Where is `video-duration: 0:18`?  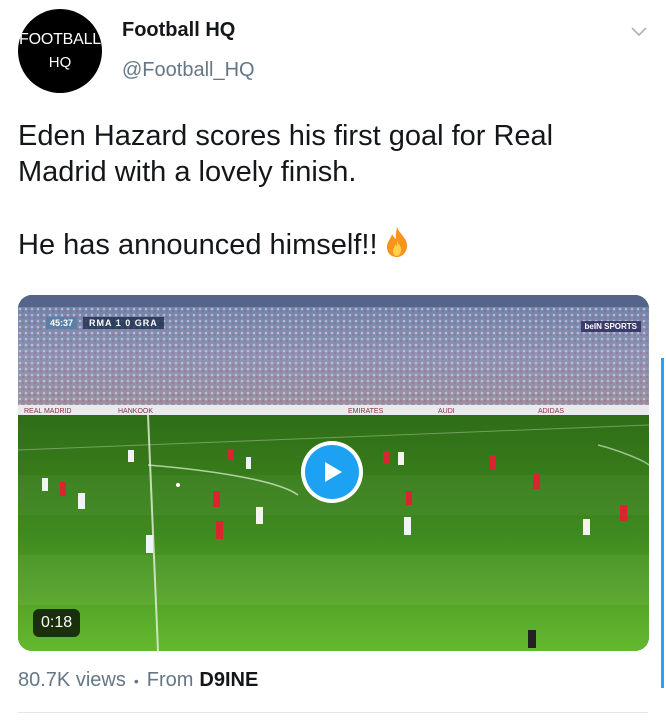 video-duration: 0:18 is located at coordinates (57, 623).